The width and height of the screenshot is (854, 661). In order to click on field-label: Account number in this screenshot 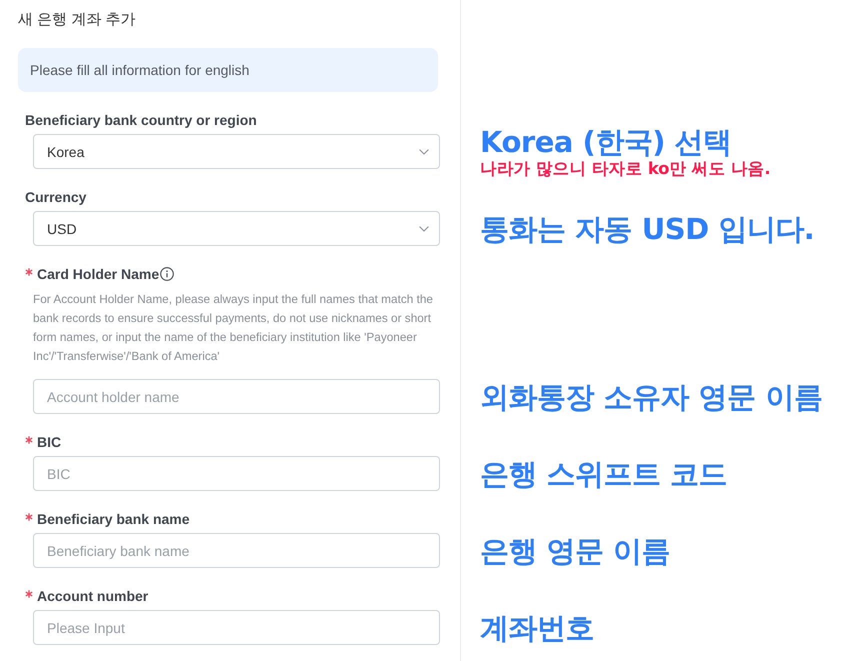, I will do `click(92, 596)`.